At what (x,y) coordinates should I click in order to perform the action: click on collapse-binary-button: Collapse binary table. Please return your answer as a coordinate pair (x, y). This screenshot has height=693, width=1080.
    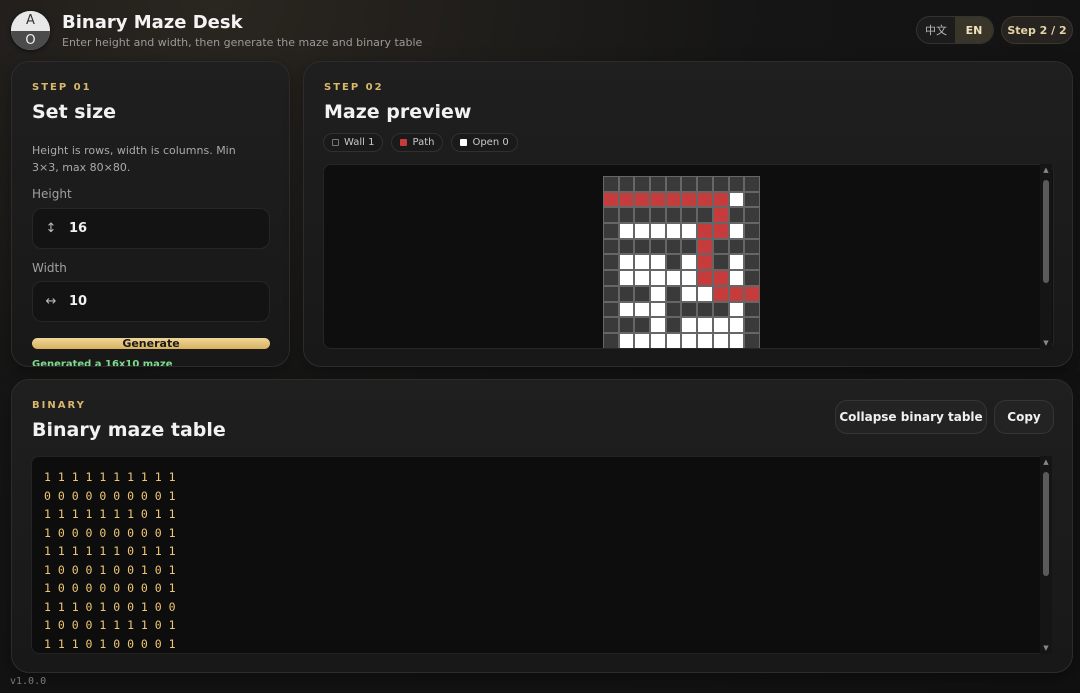
    Looking at the image, I should click on (911, 417).